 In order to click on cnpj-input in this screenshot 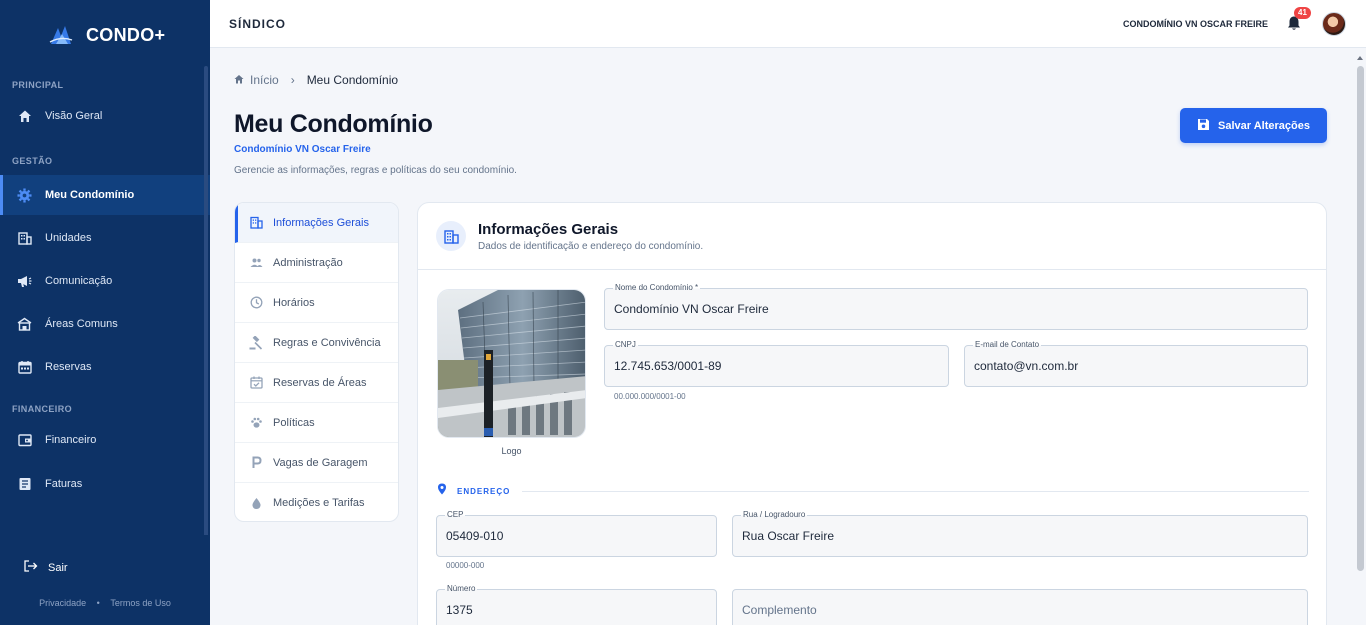, I will do `click(776, 366)`.